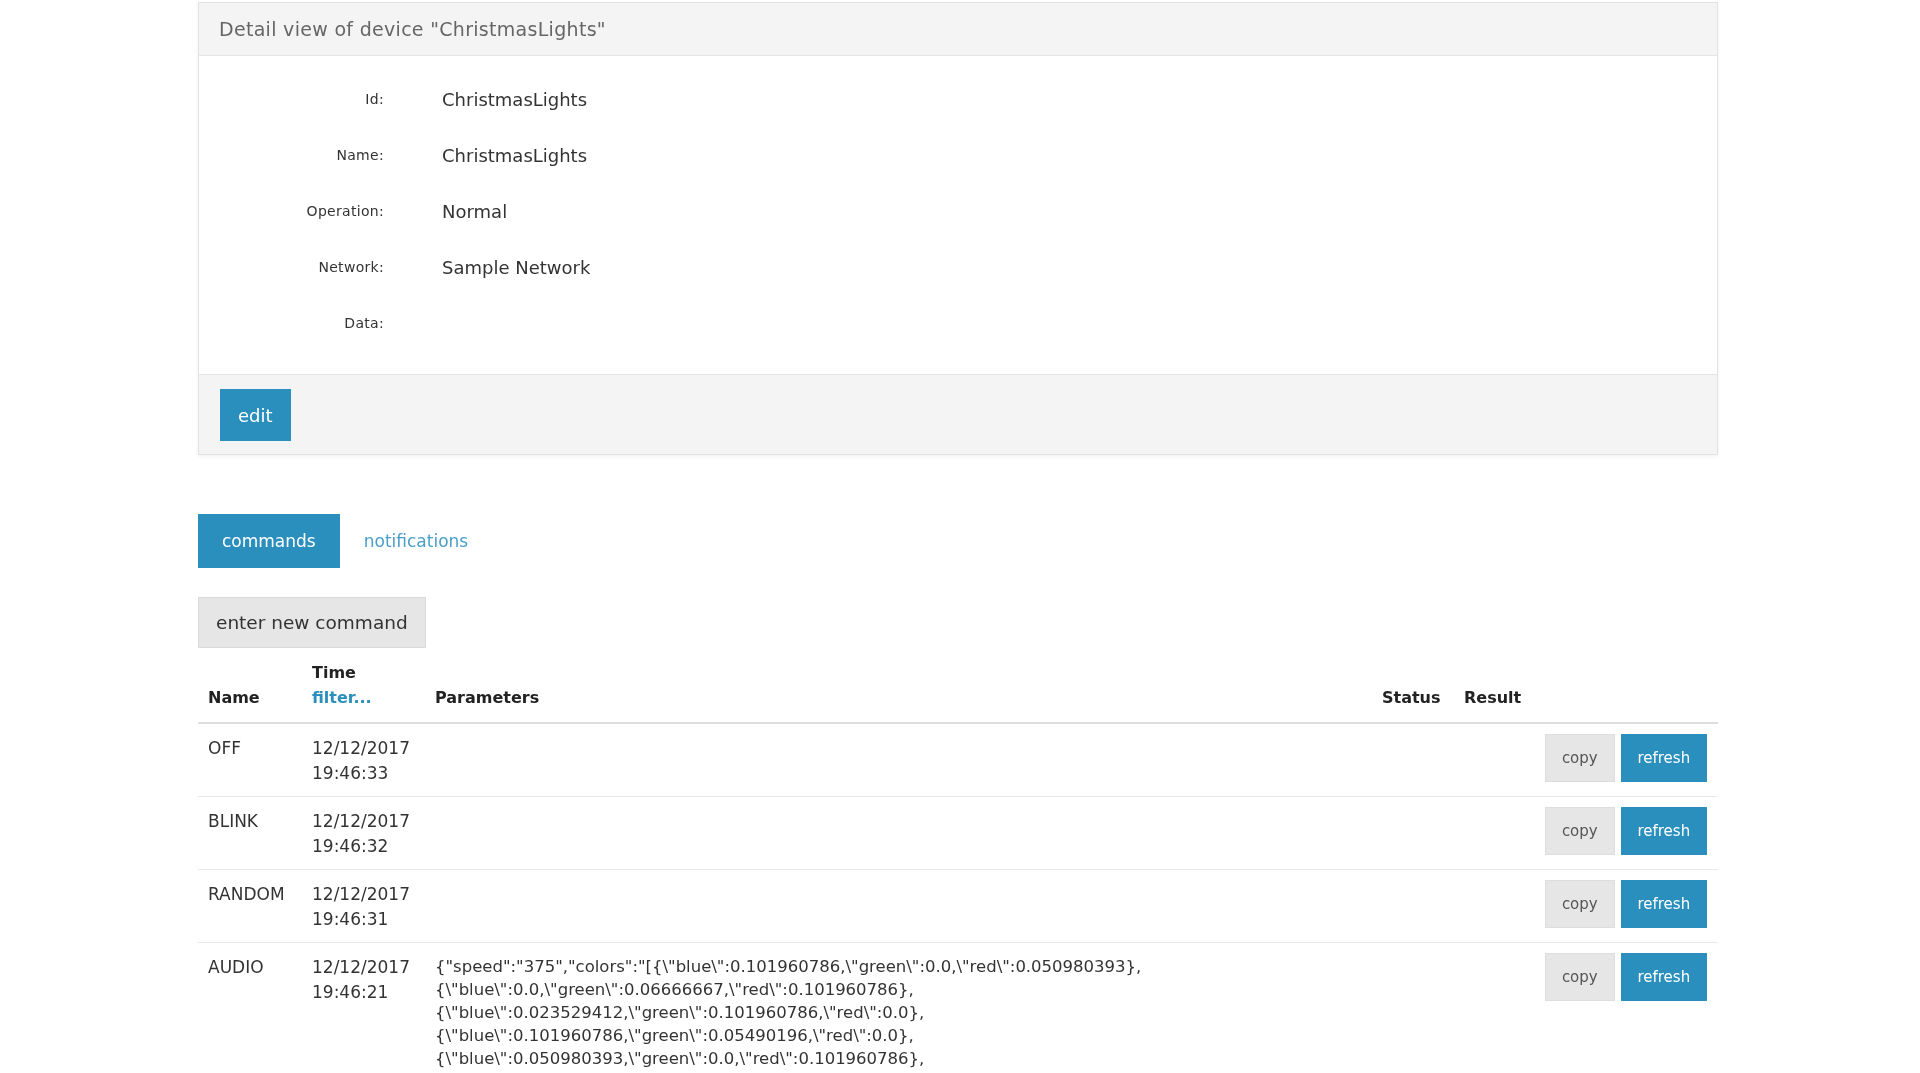 This screenshot has width=1920, height=1073. What do you see at coordinates (364, 323) in the screenshot?
I see `field-label: Data:` at bounding box center [364, 323].